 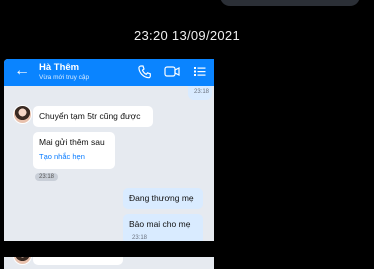 What do you see at coordinates (187, 249) in the screenshot?
I see `bottom-edge` at bounding box center [187, 249].